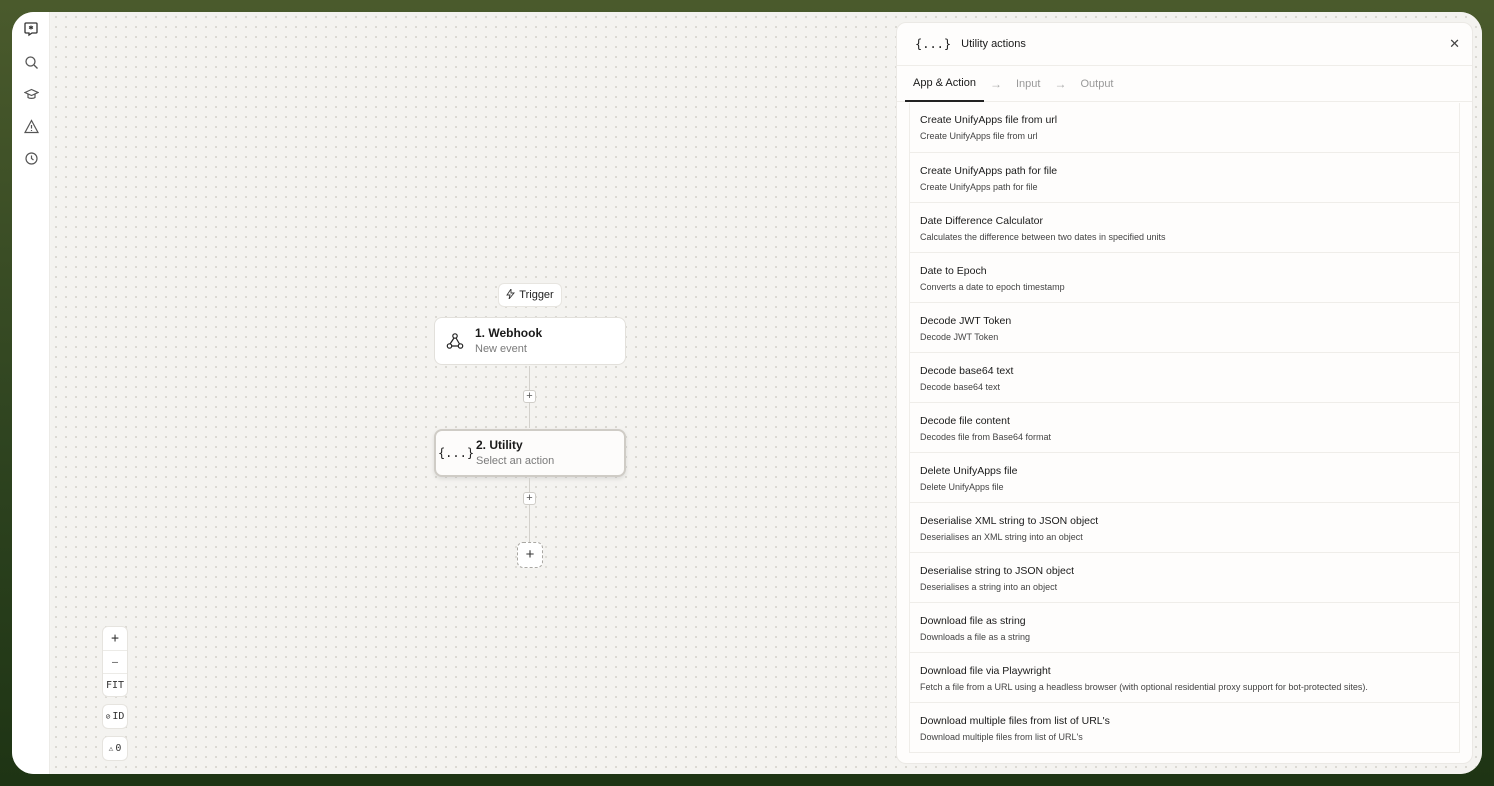  What do you see at coordinates (992, 287) in the screenshot?
I see `action-description: Converts a date to epoch timestamp` at bounding box center [992, 287].